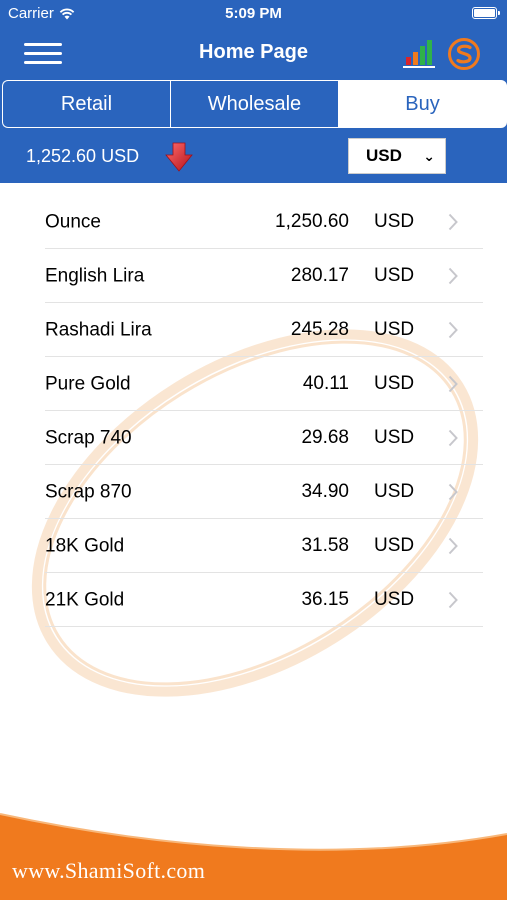 The height and width of the screenshot is (900, 507). Describe the element at coordinates (264, 492) in the screenshot. I see `list-item: Scrap 870 34.90 USD` at that location.